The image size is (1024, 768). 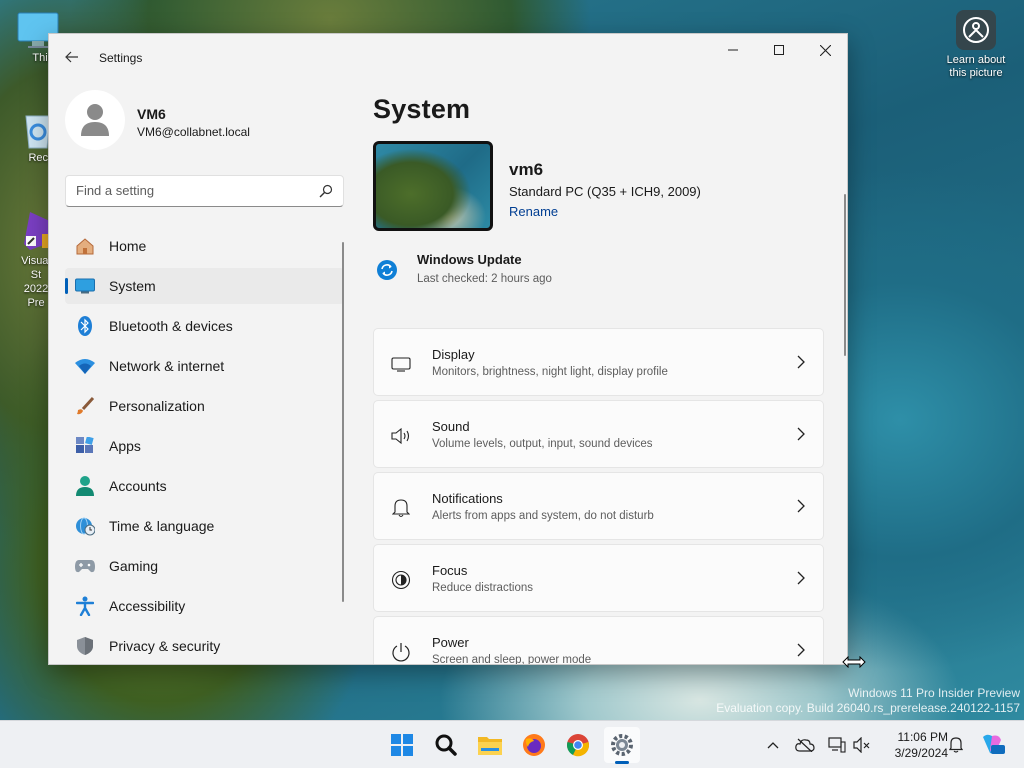 What do you see at coordinates (482, 588) in the screenshot?
I see `card-subtitle: Reduce distractions` at bounding box center [482, 588].